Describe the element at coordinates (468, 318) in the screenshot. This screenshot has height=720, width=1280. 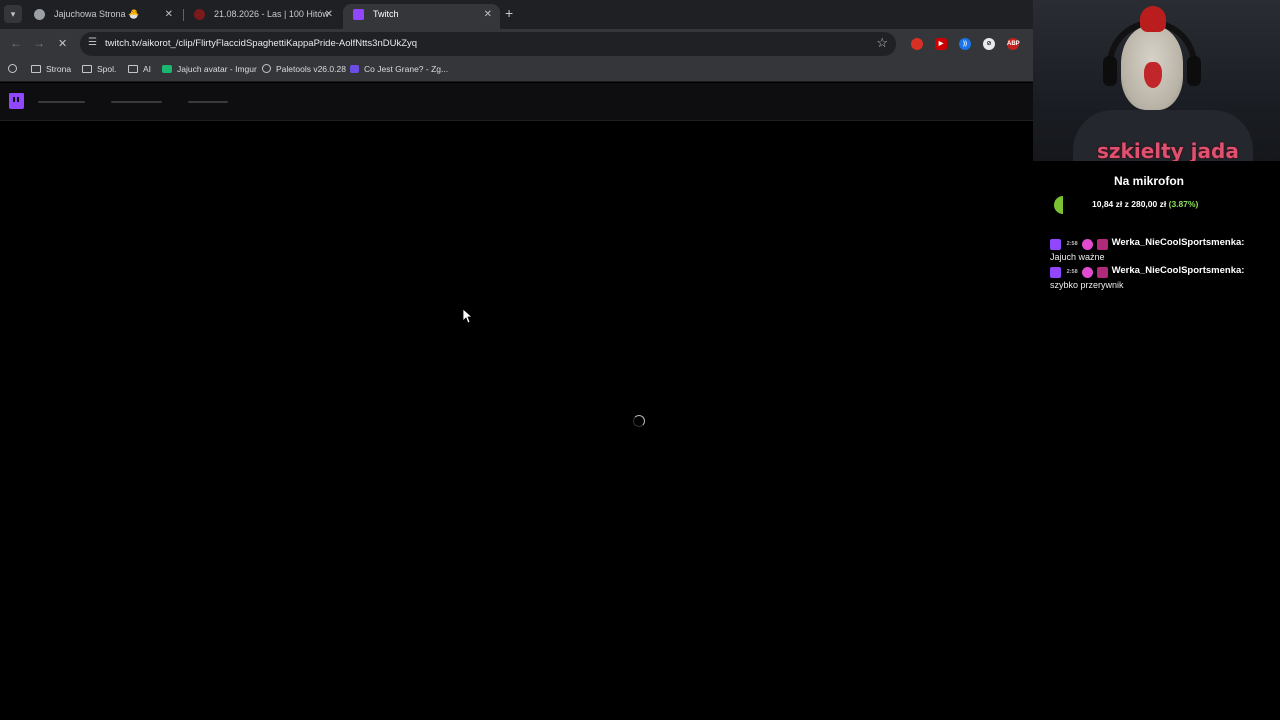
I see `mouse-cursor-icon` at that location.